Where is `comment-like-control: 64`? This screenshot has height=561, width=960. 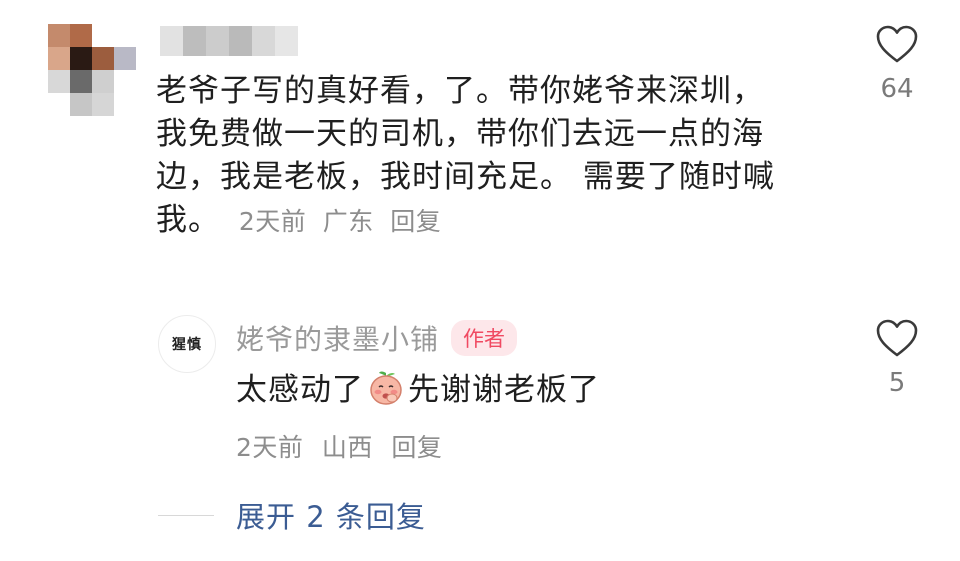 comment-like-control: 64 is located at coordinates (897, 64).